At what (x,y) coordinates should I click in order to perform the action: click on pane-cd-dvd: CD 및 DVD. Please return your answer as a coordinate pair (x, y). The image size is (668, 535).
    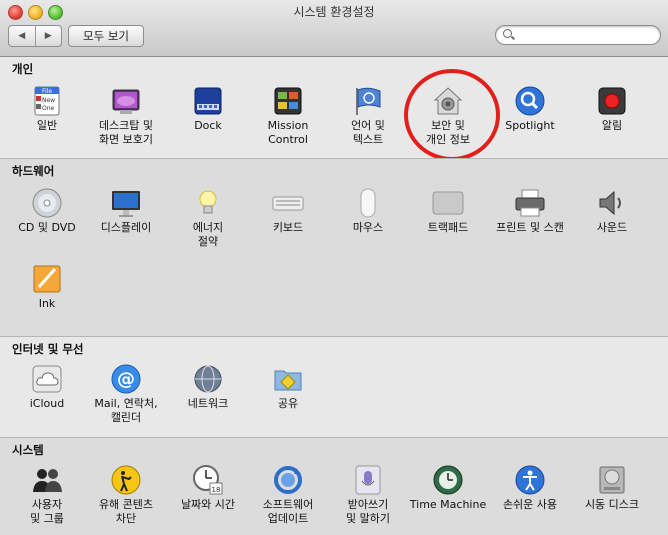
    Looking at the image, I should click on (47, 211).